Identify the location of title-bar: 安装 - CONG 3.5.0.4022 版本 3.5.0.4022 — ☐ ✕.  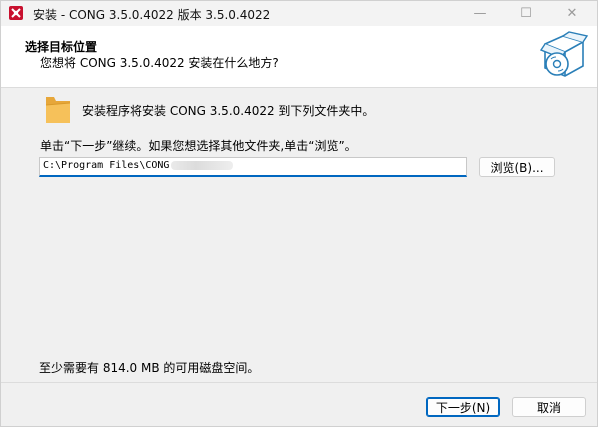
(299, 13).